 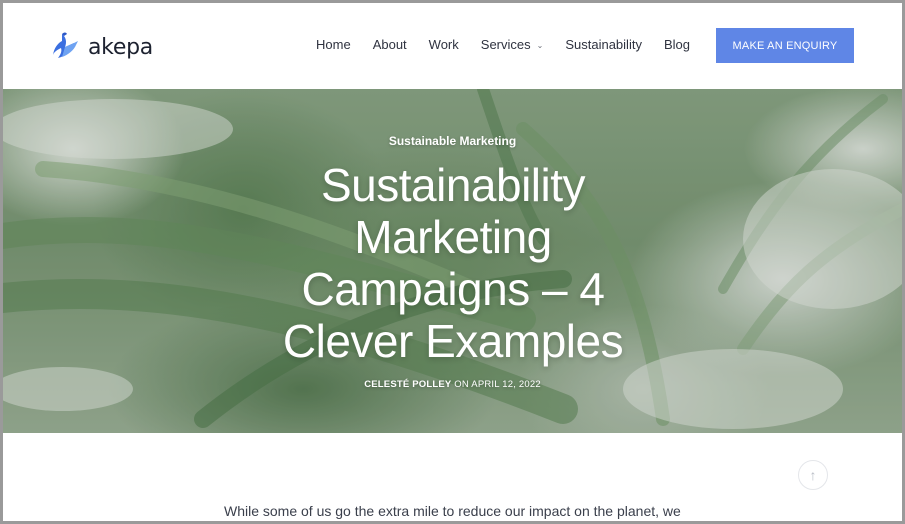 I want to click on make-enquiry-button: MAKE AN ENQUIRY, so click(x=785, y=45).